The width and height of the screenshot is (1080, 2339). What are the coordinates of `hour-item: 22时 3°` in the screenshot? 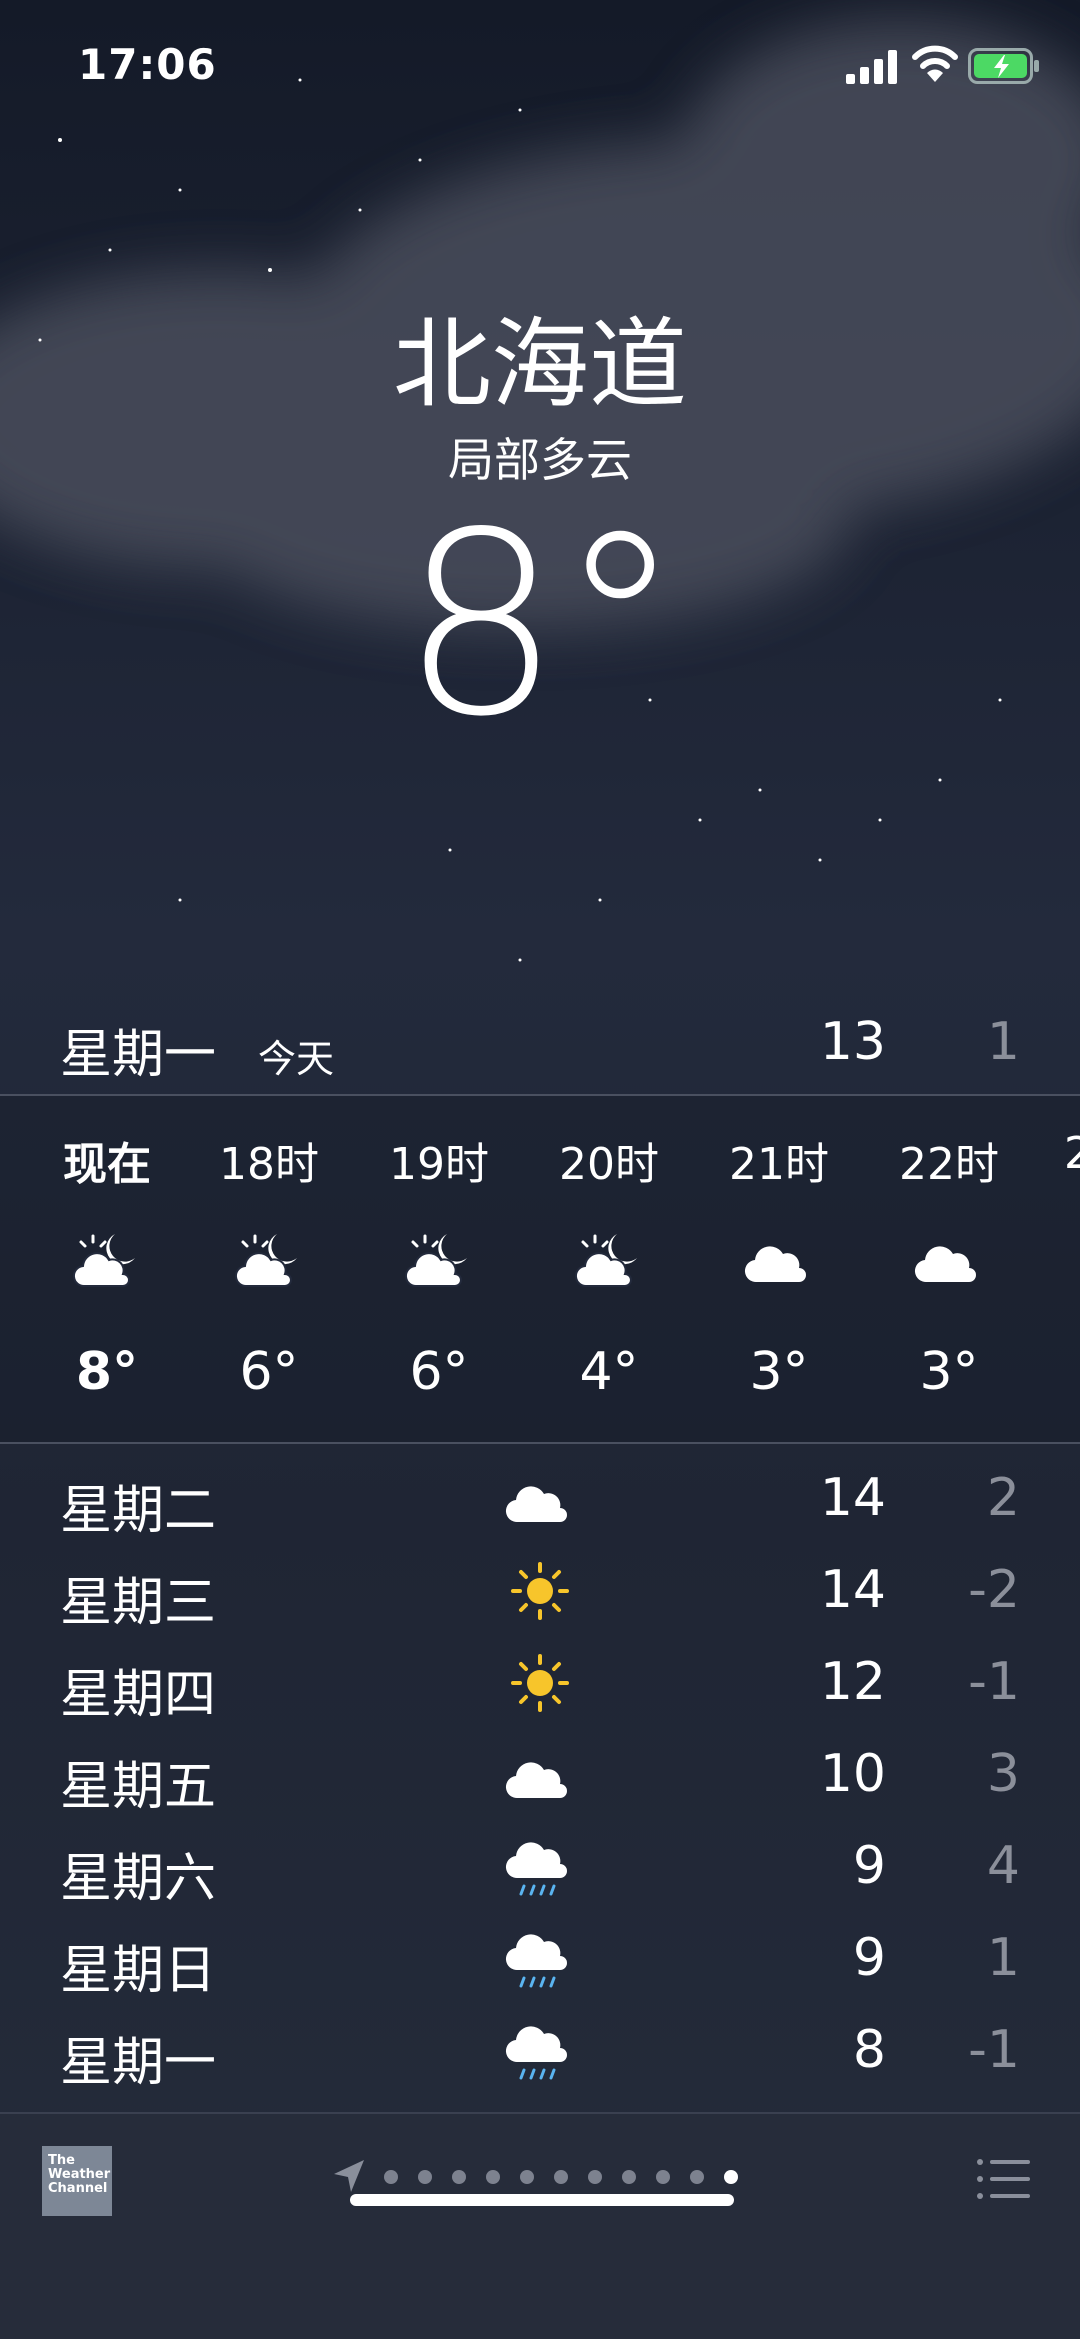 It's located at (949, 1270).